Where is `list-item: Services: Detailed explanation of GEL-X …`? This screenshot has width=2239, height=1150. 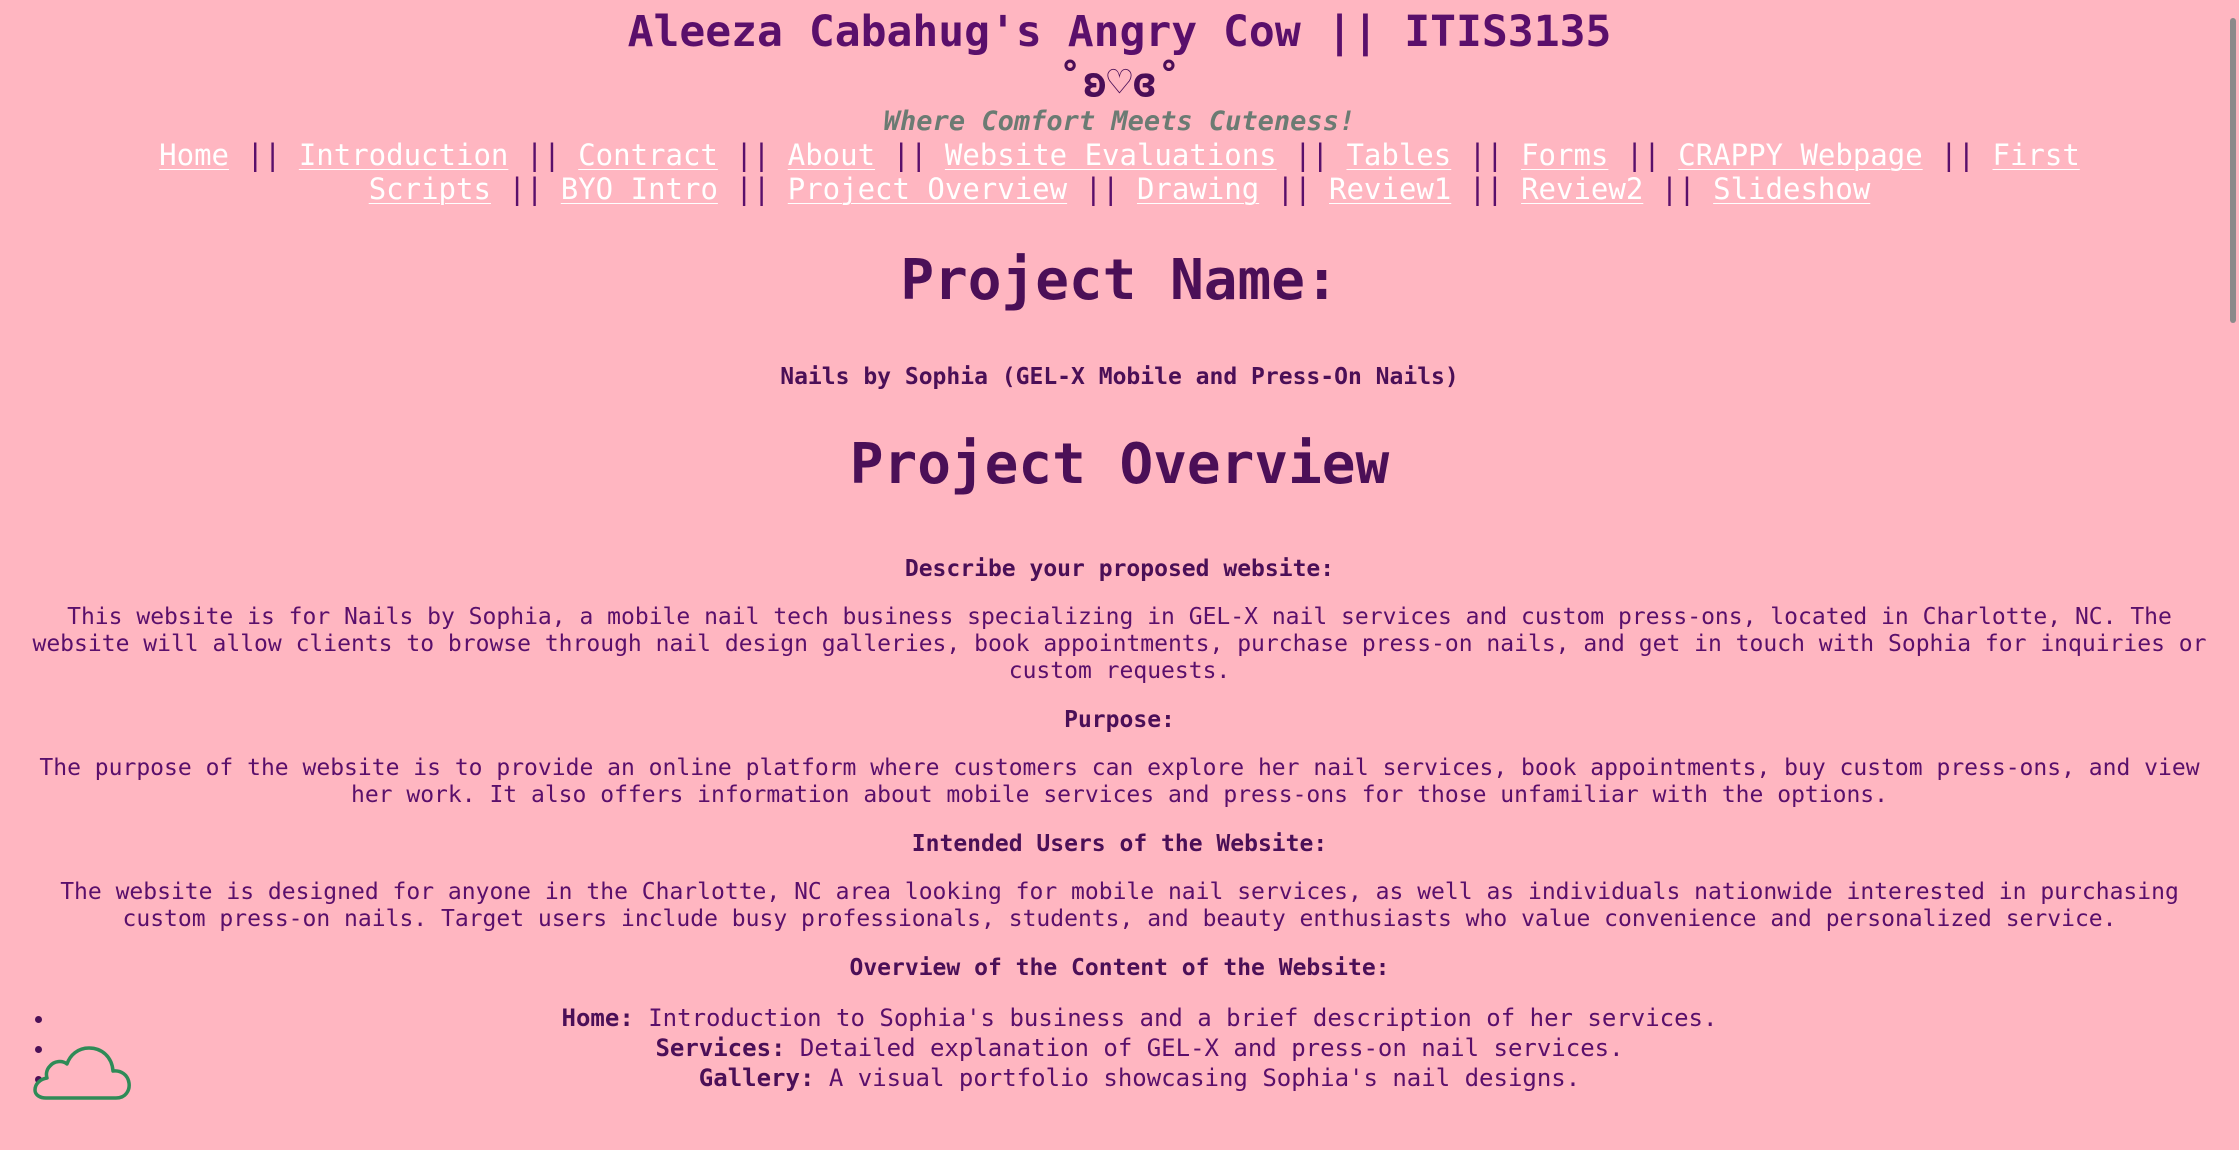
list-item: Services: Detailed explanation of GEL-X … is located at coordinates (1139, 1048).